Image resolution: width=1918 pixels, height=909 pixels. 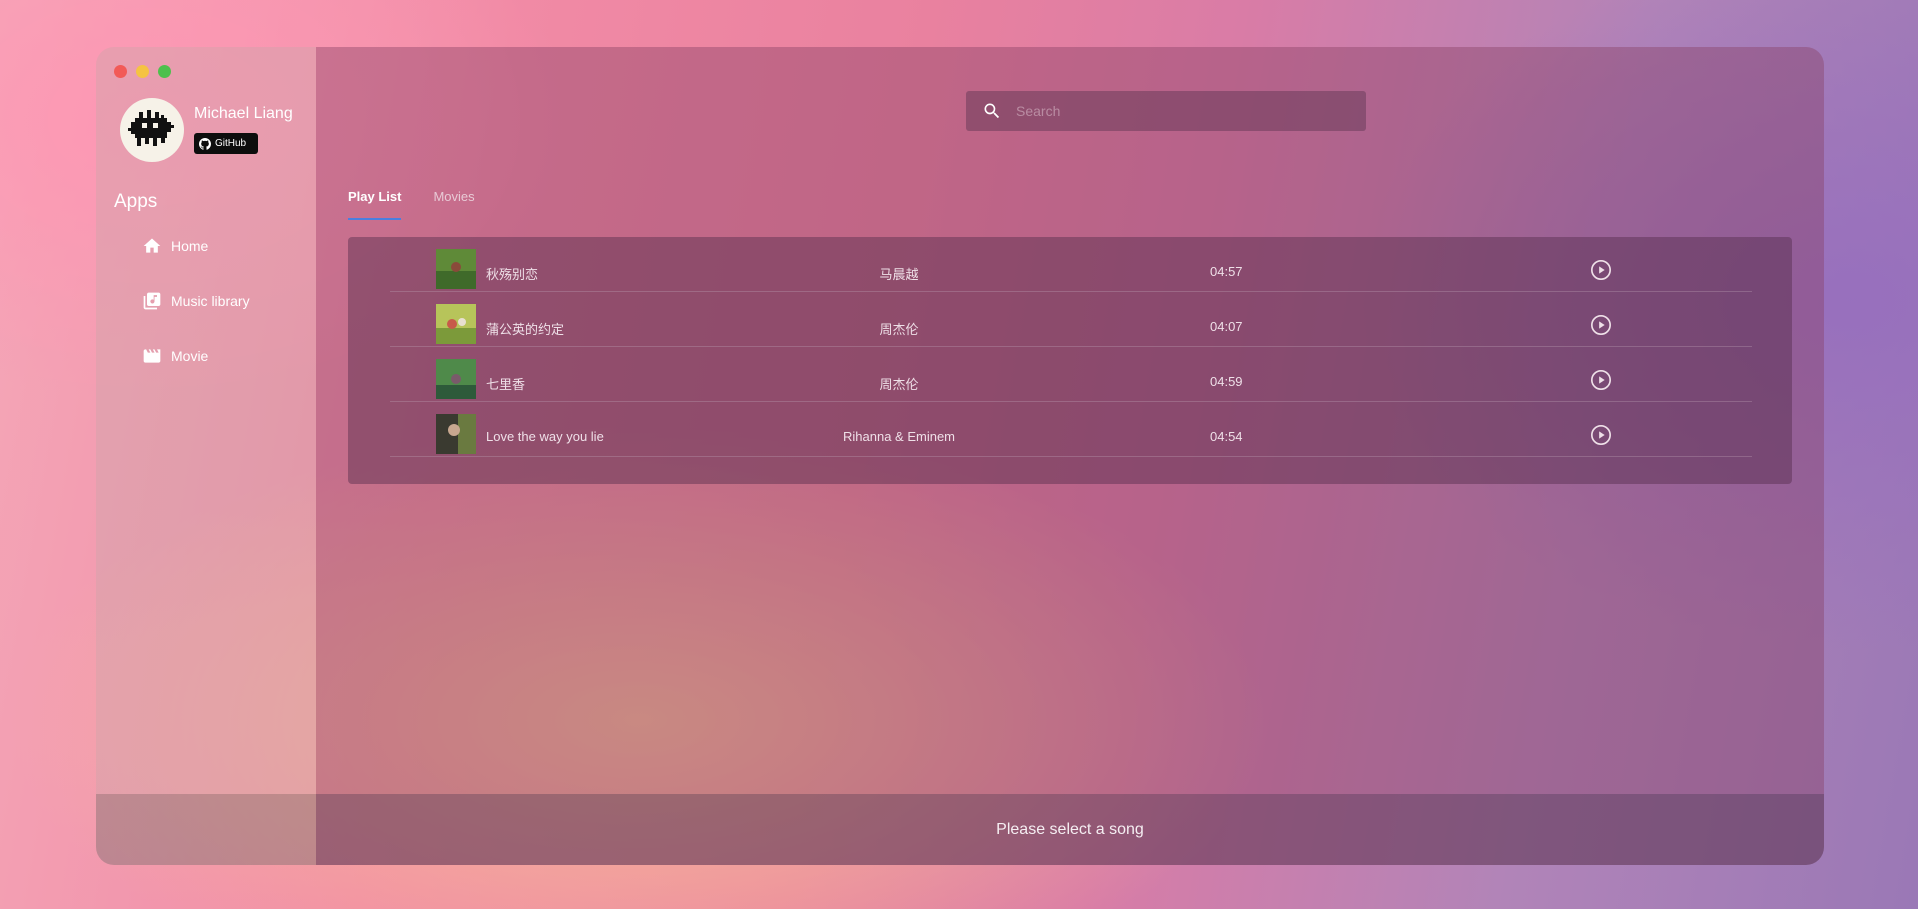 I want to click on footer-left-panel, so click(x=206, y=829).